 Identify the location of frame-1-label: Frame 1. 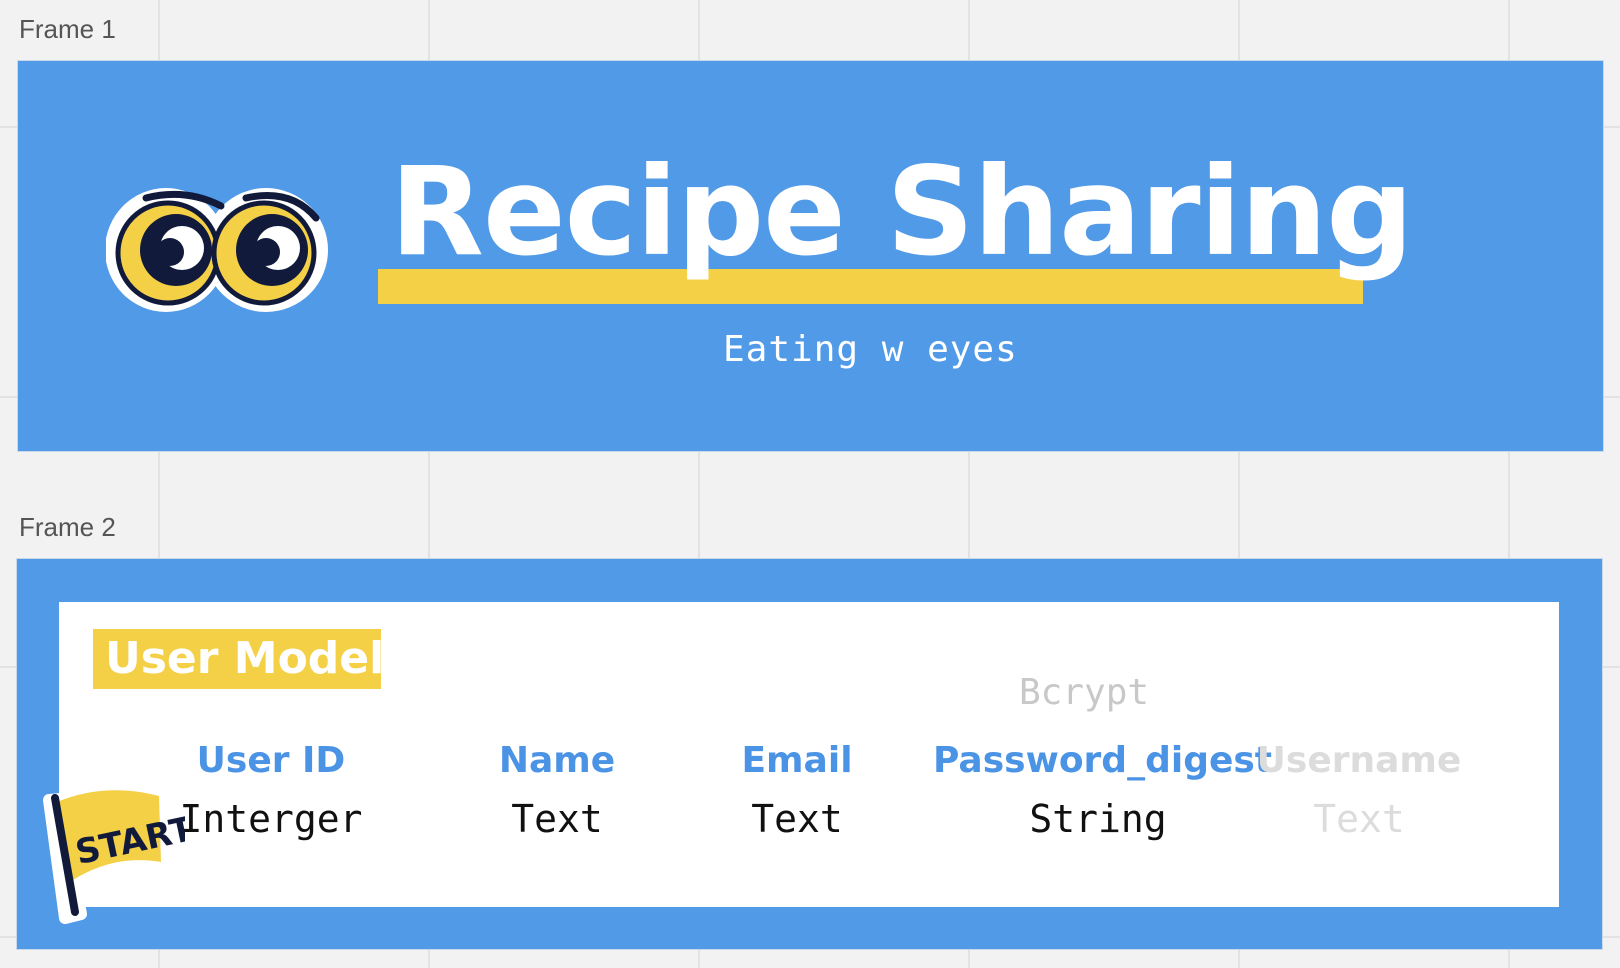
(67, 29).